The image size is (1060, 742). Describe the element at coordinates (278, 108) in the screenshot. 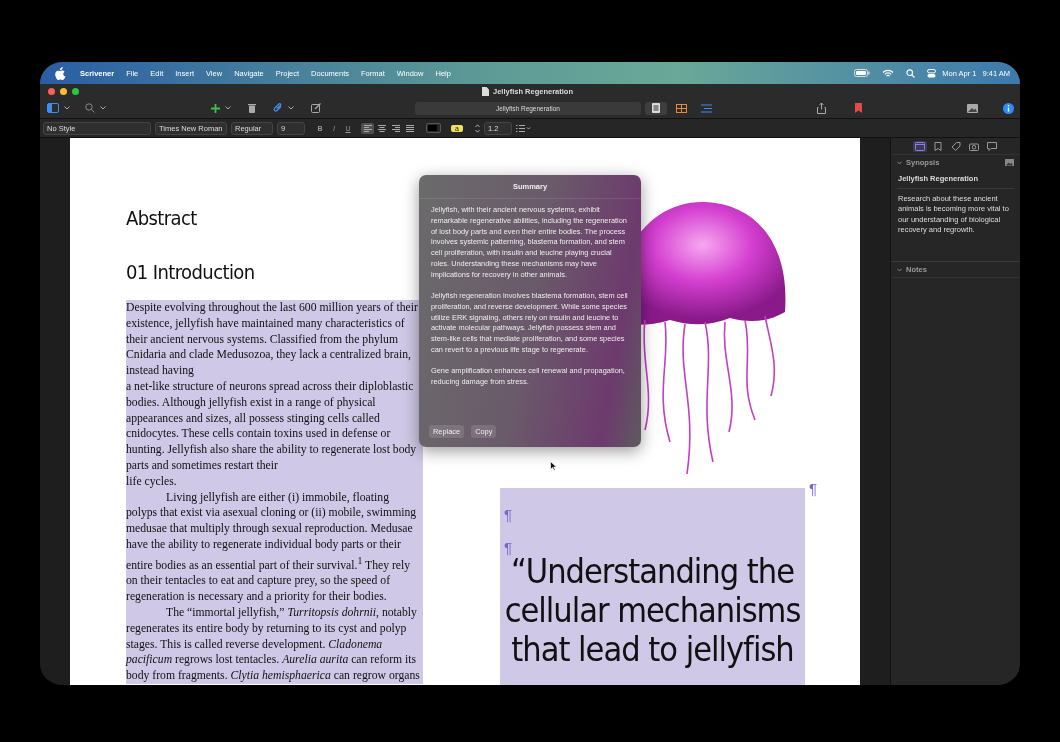

I see `paperclip-icon` at that location.